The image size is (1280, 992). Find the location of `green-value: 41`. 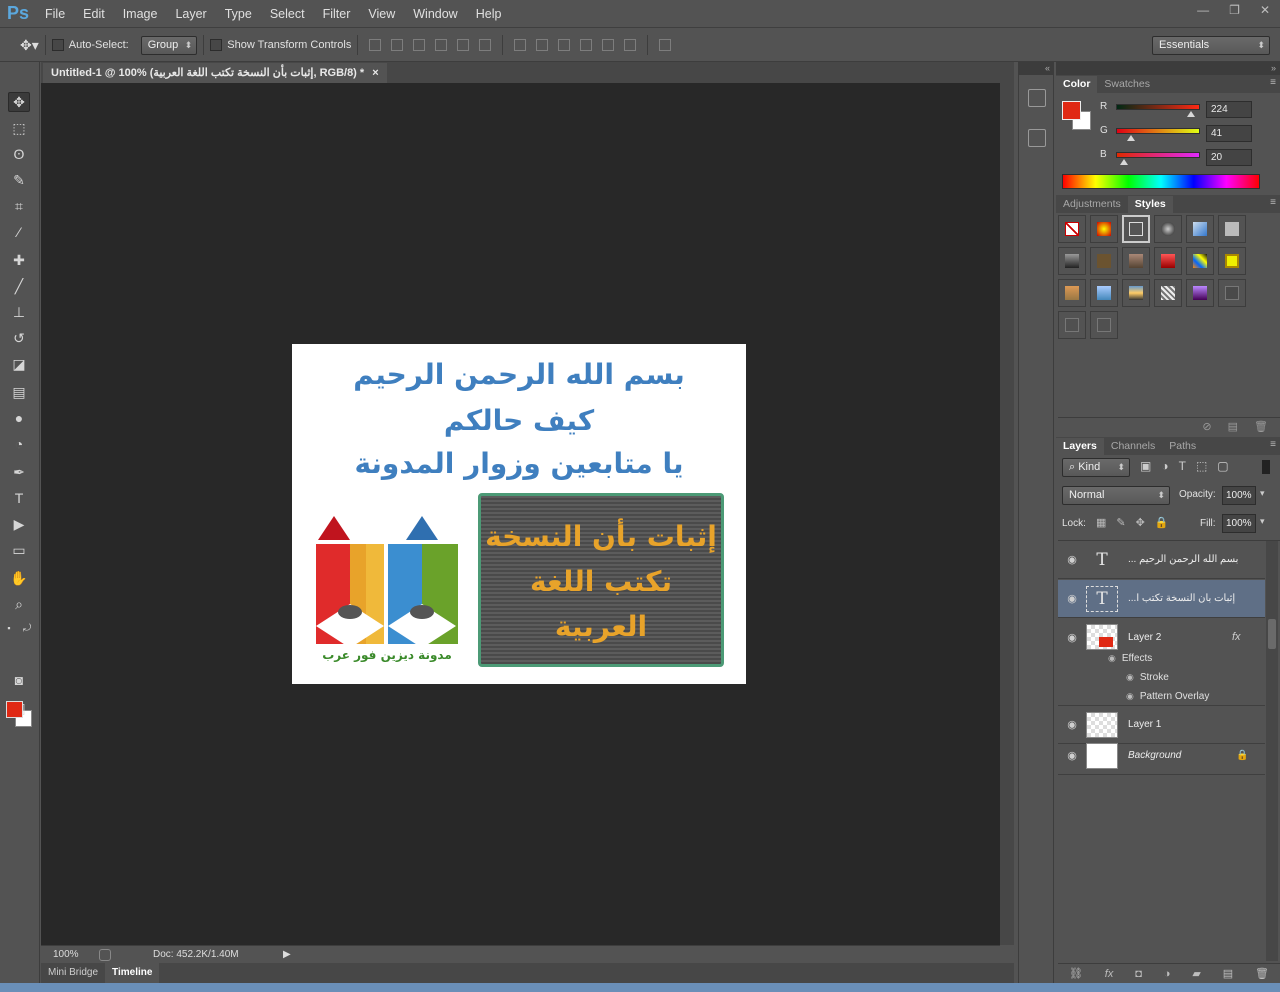

green-value: 41 is located at coordinates (1229, 133).